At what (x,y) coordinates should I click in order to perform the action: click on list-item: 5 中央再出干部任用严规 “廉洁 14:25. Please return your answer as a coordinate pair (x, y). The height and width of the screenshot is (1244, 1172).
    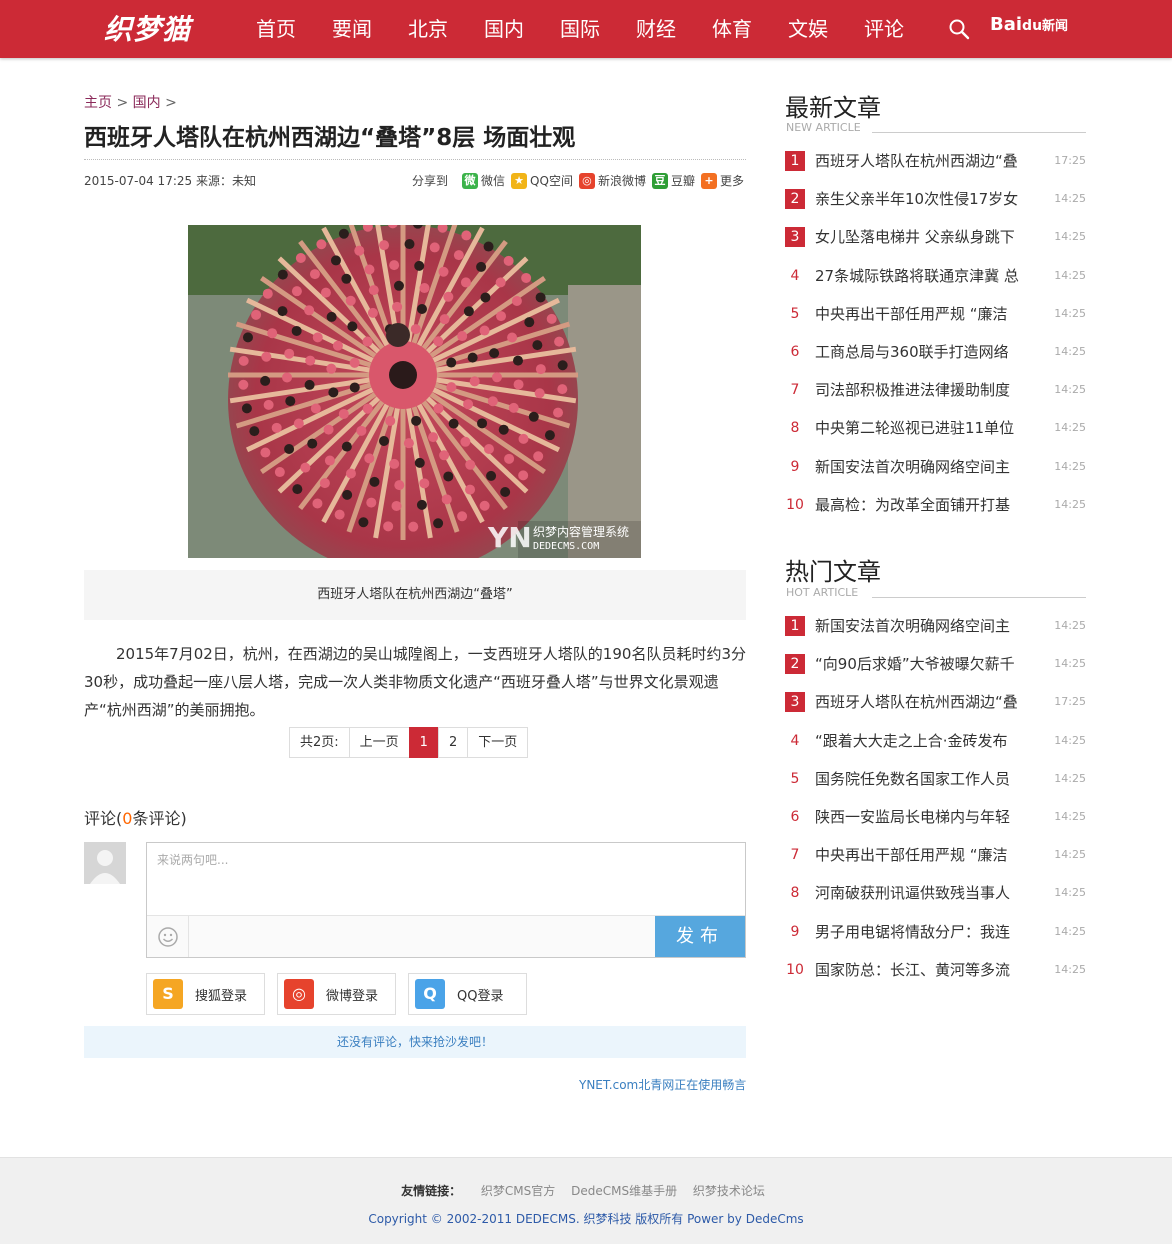
    Looking at the image, I should click on (935, 323).